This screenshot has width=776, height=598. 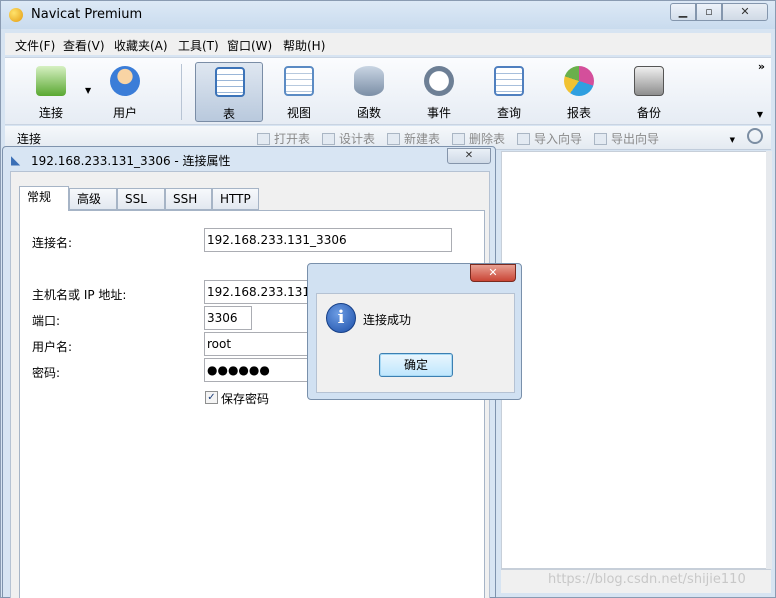 I want to click on toolbar-event-button: 事件, so click(x=439, y=92).